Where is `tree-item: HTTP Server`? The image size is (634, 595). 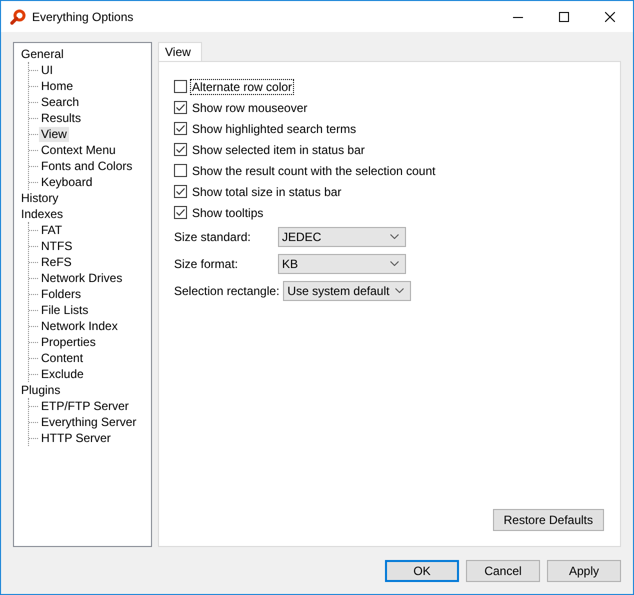
tree-item: HTTP Server is located at coordinates (76, 438).